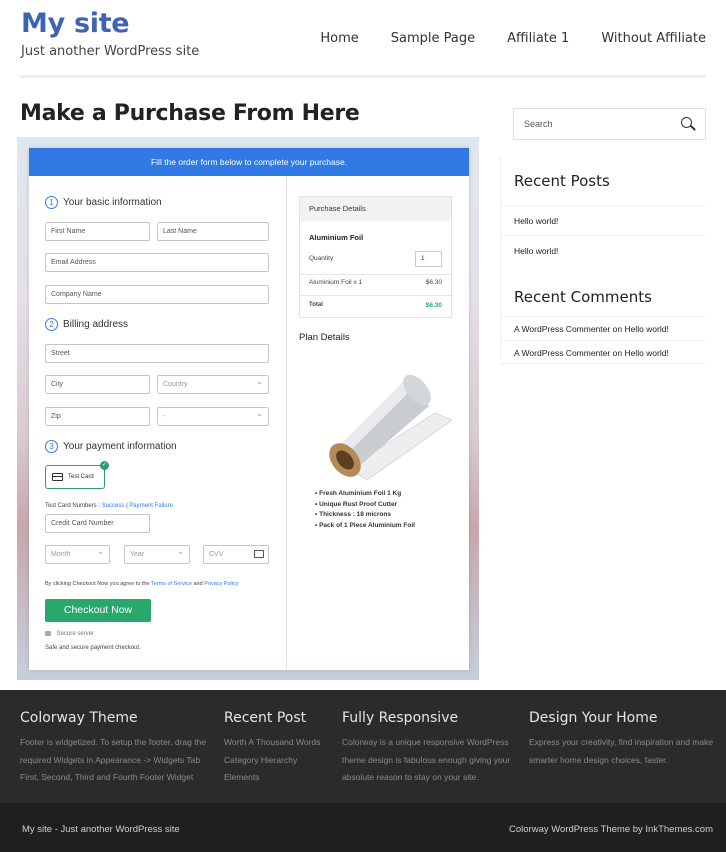 The width and height of the screenshot is (726, 852). I want to click on total-row: Total $6.30, so click(375, 305).